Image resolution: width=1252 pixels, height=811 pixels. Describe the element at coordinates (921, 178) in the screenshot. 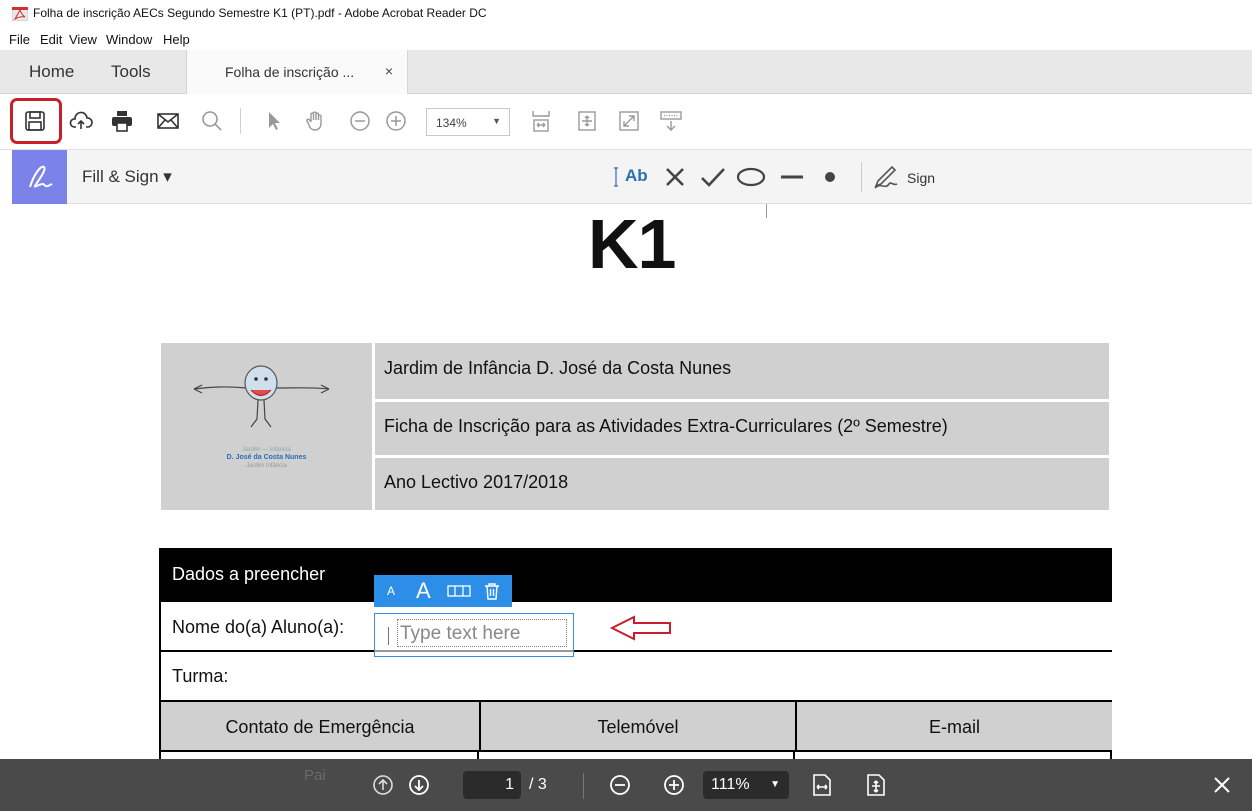

I see `sign-label: Sign` at that location.